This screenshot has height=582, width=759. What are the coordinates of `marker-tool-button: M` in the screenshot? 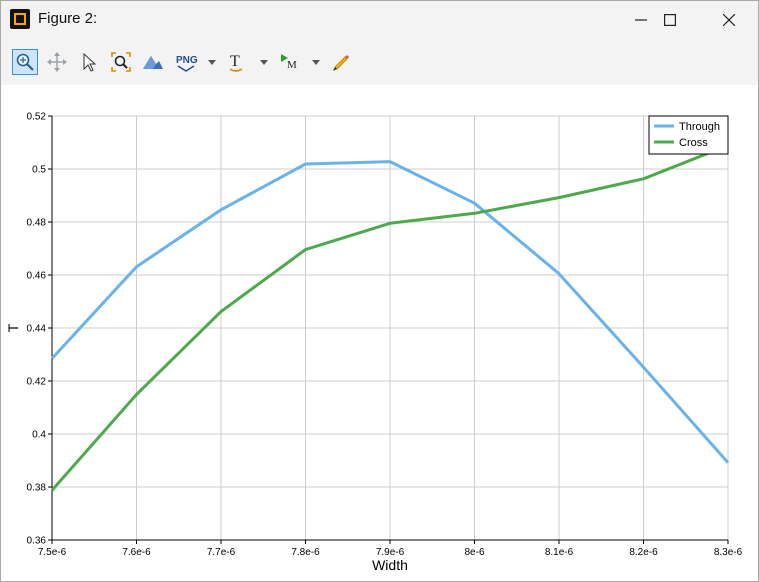 It's located at (300, 62).